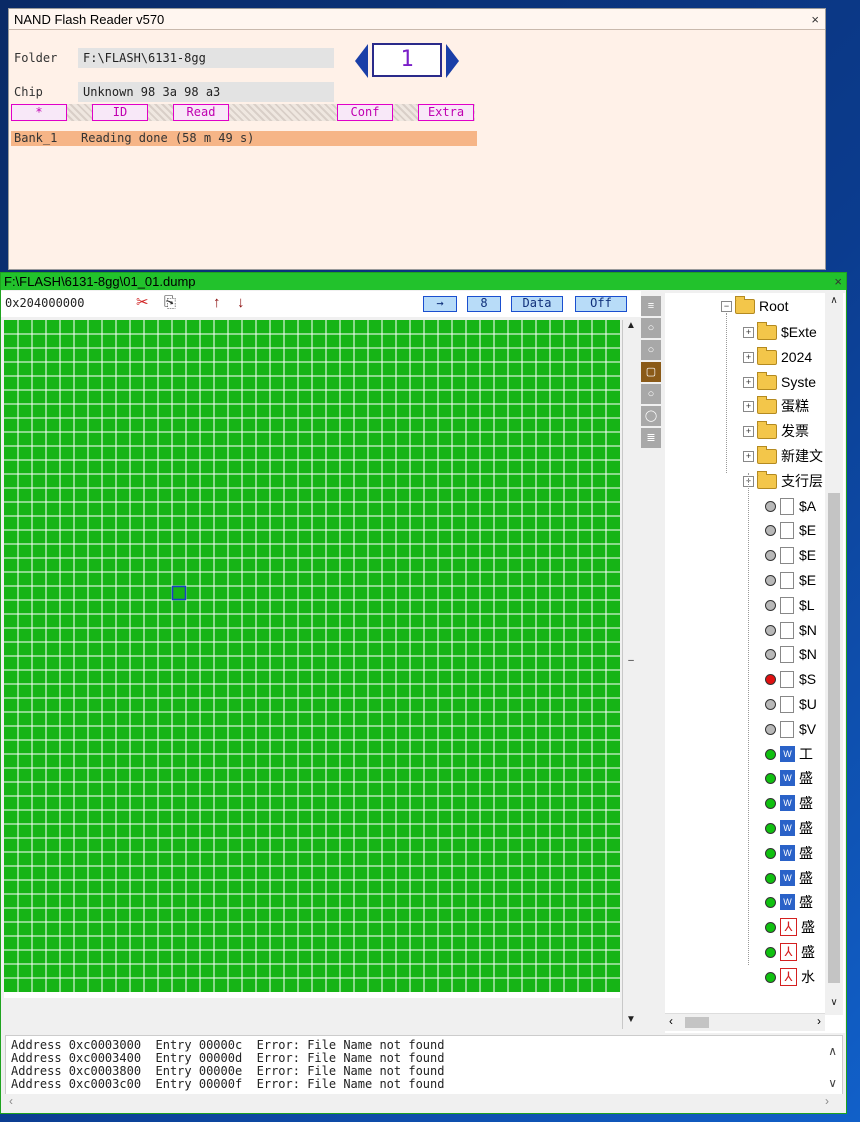  Describe the element at coordinates (819, 1021) in the screenshot. I see `tree-scroll-right-icon: ›` at that location.